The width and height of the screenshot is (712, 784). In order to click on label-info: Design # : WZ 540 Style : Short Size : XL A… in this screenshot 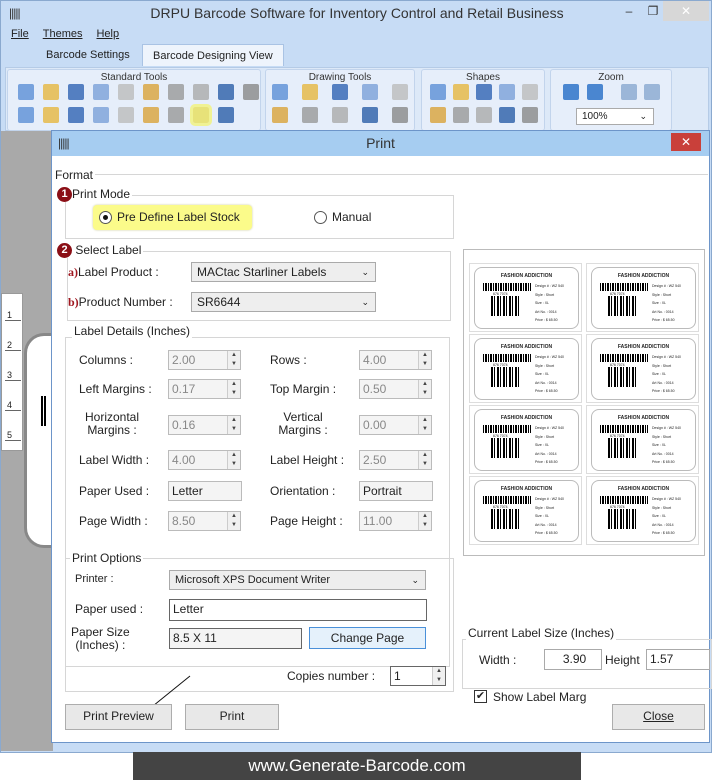, I will do `click(549, 516)`.